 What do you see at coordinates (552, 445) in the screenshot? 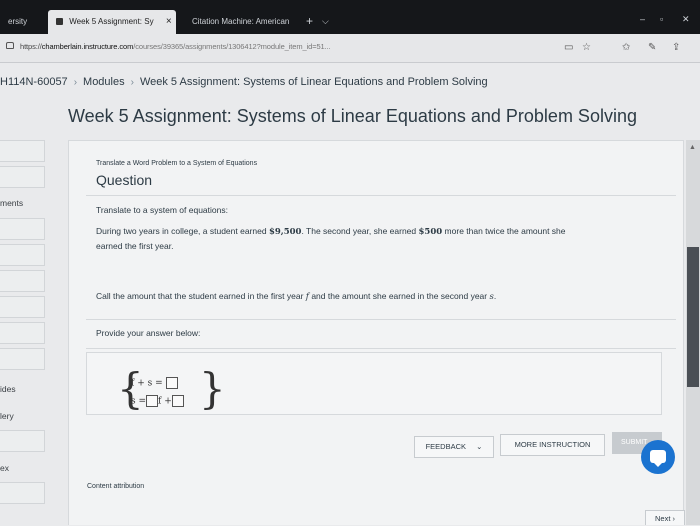
I see `more-instruction-button: MORE INSTRUCTION` at bounding box center [552, 445].